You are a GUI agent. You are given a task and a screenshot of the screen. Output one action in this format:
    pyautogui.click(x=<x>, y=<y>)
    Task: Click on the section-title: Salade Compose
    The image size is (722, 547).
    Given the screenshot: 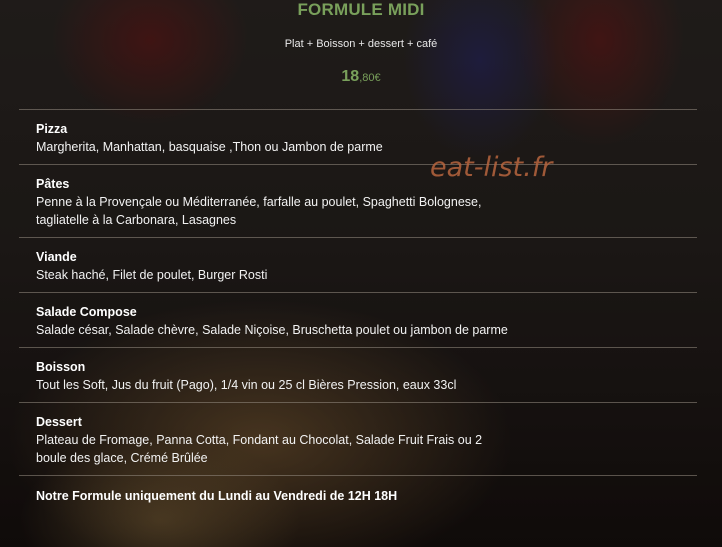 What is the action you would take?
    pyautogui.click(x=86, y=312)
    